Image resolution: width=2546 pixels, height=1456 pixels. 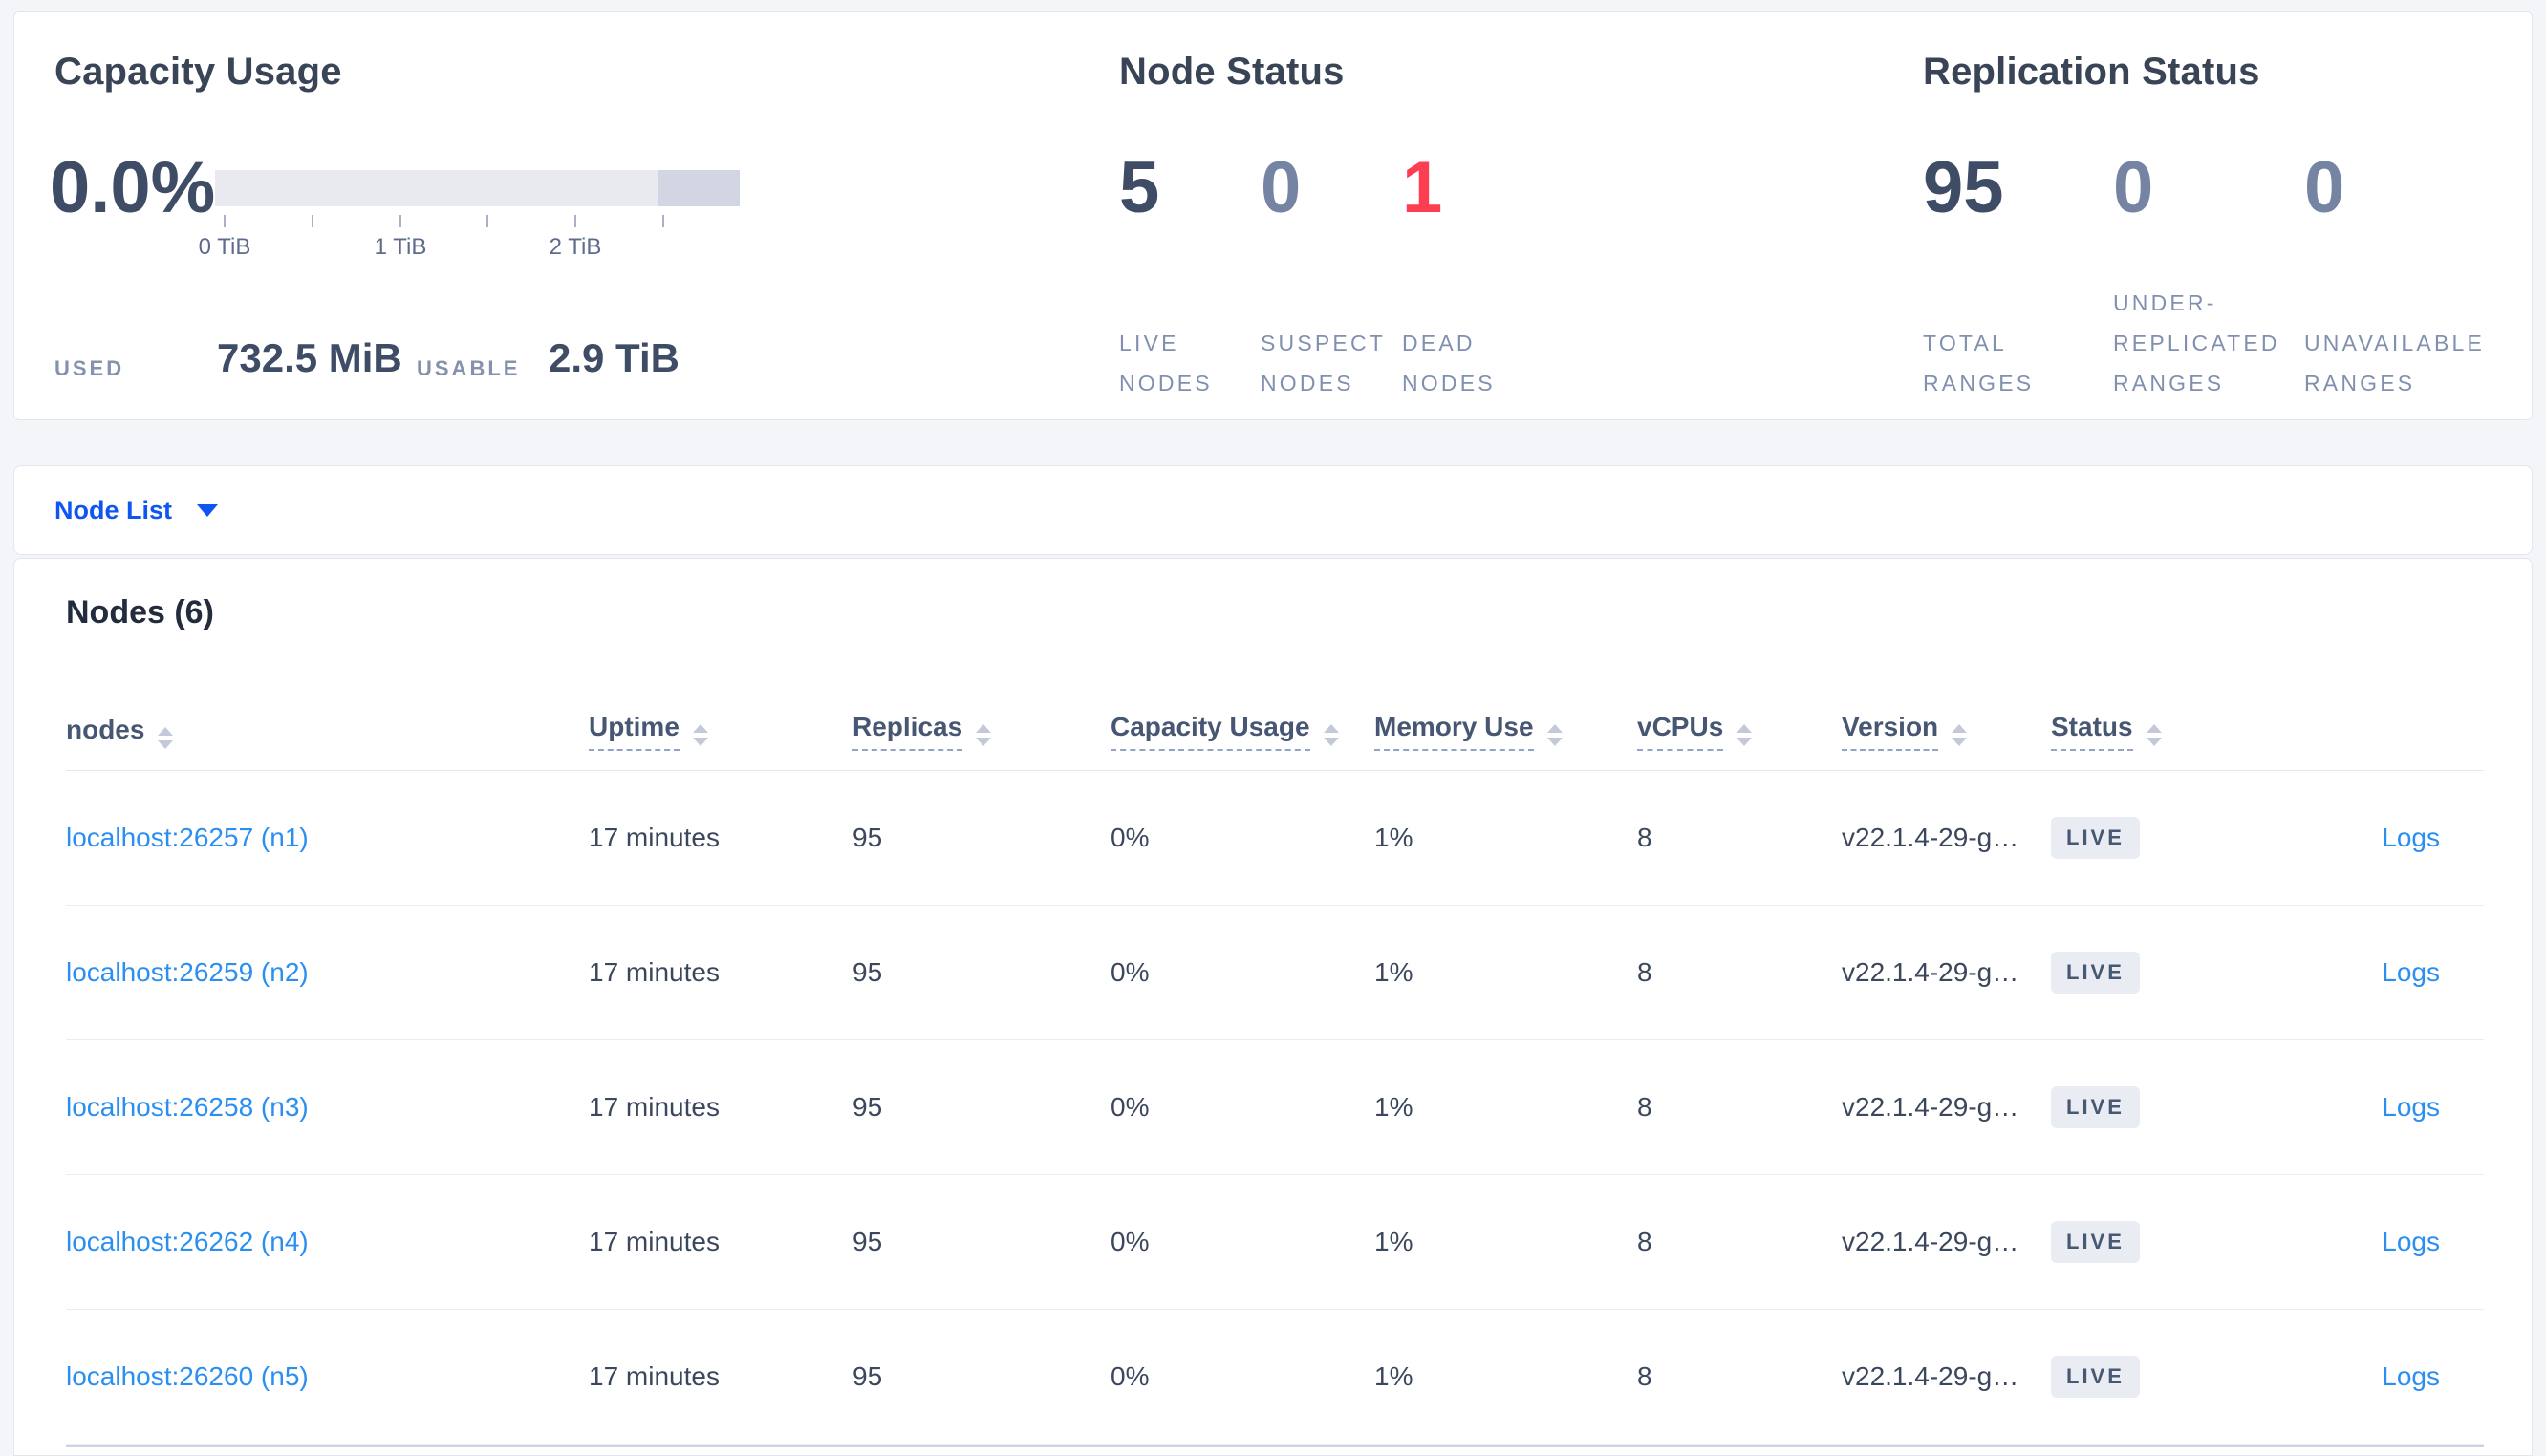 I want to click on column-header-vcpus: vCPUs, so click(x=1739, y=731).